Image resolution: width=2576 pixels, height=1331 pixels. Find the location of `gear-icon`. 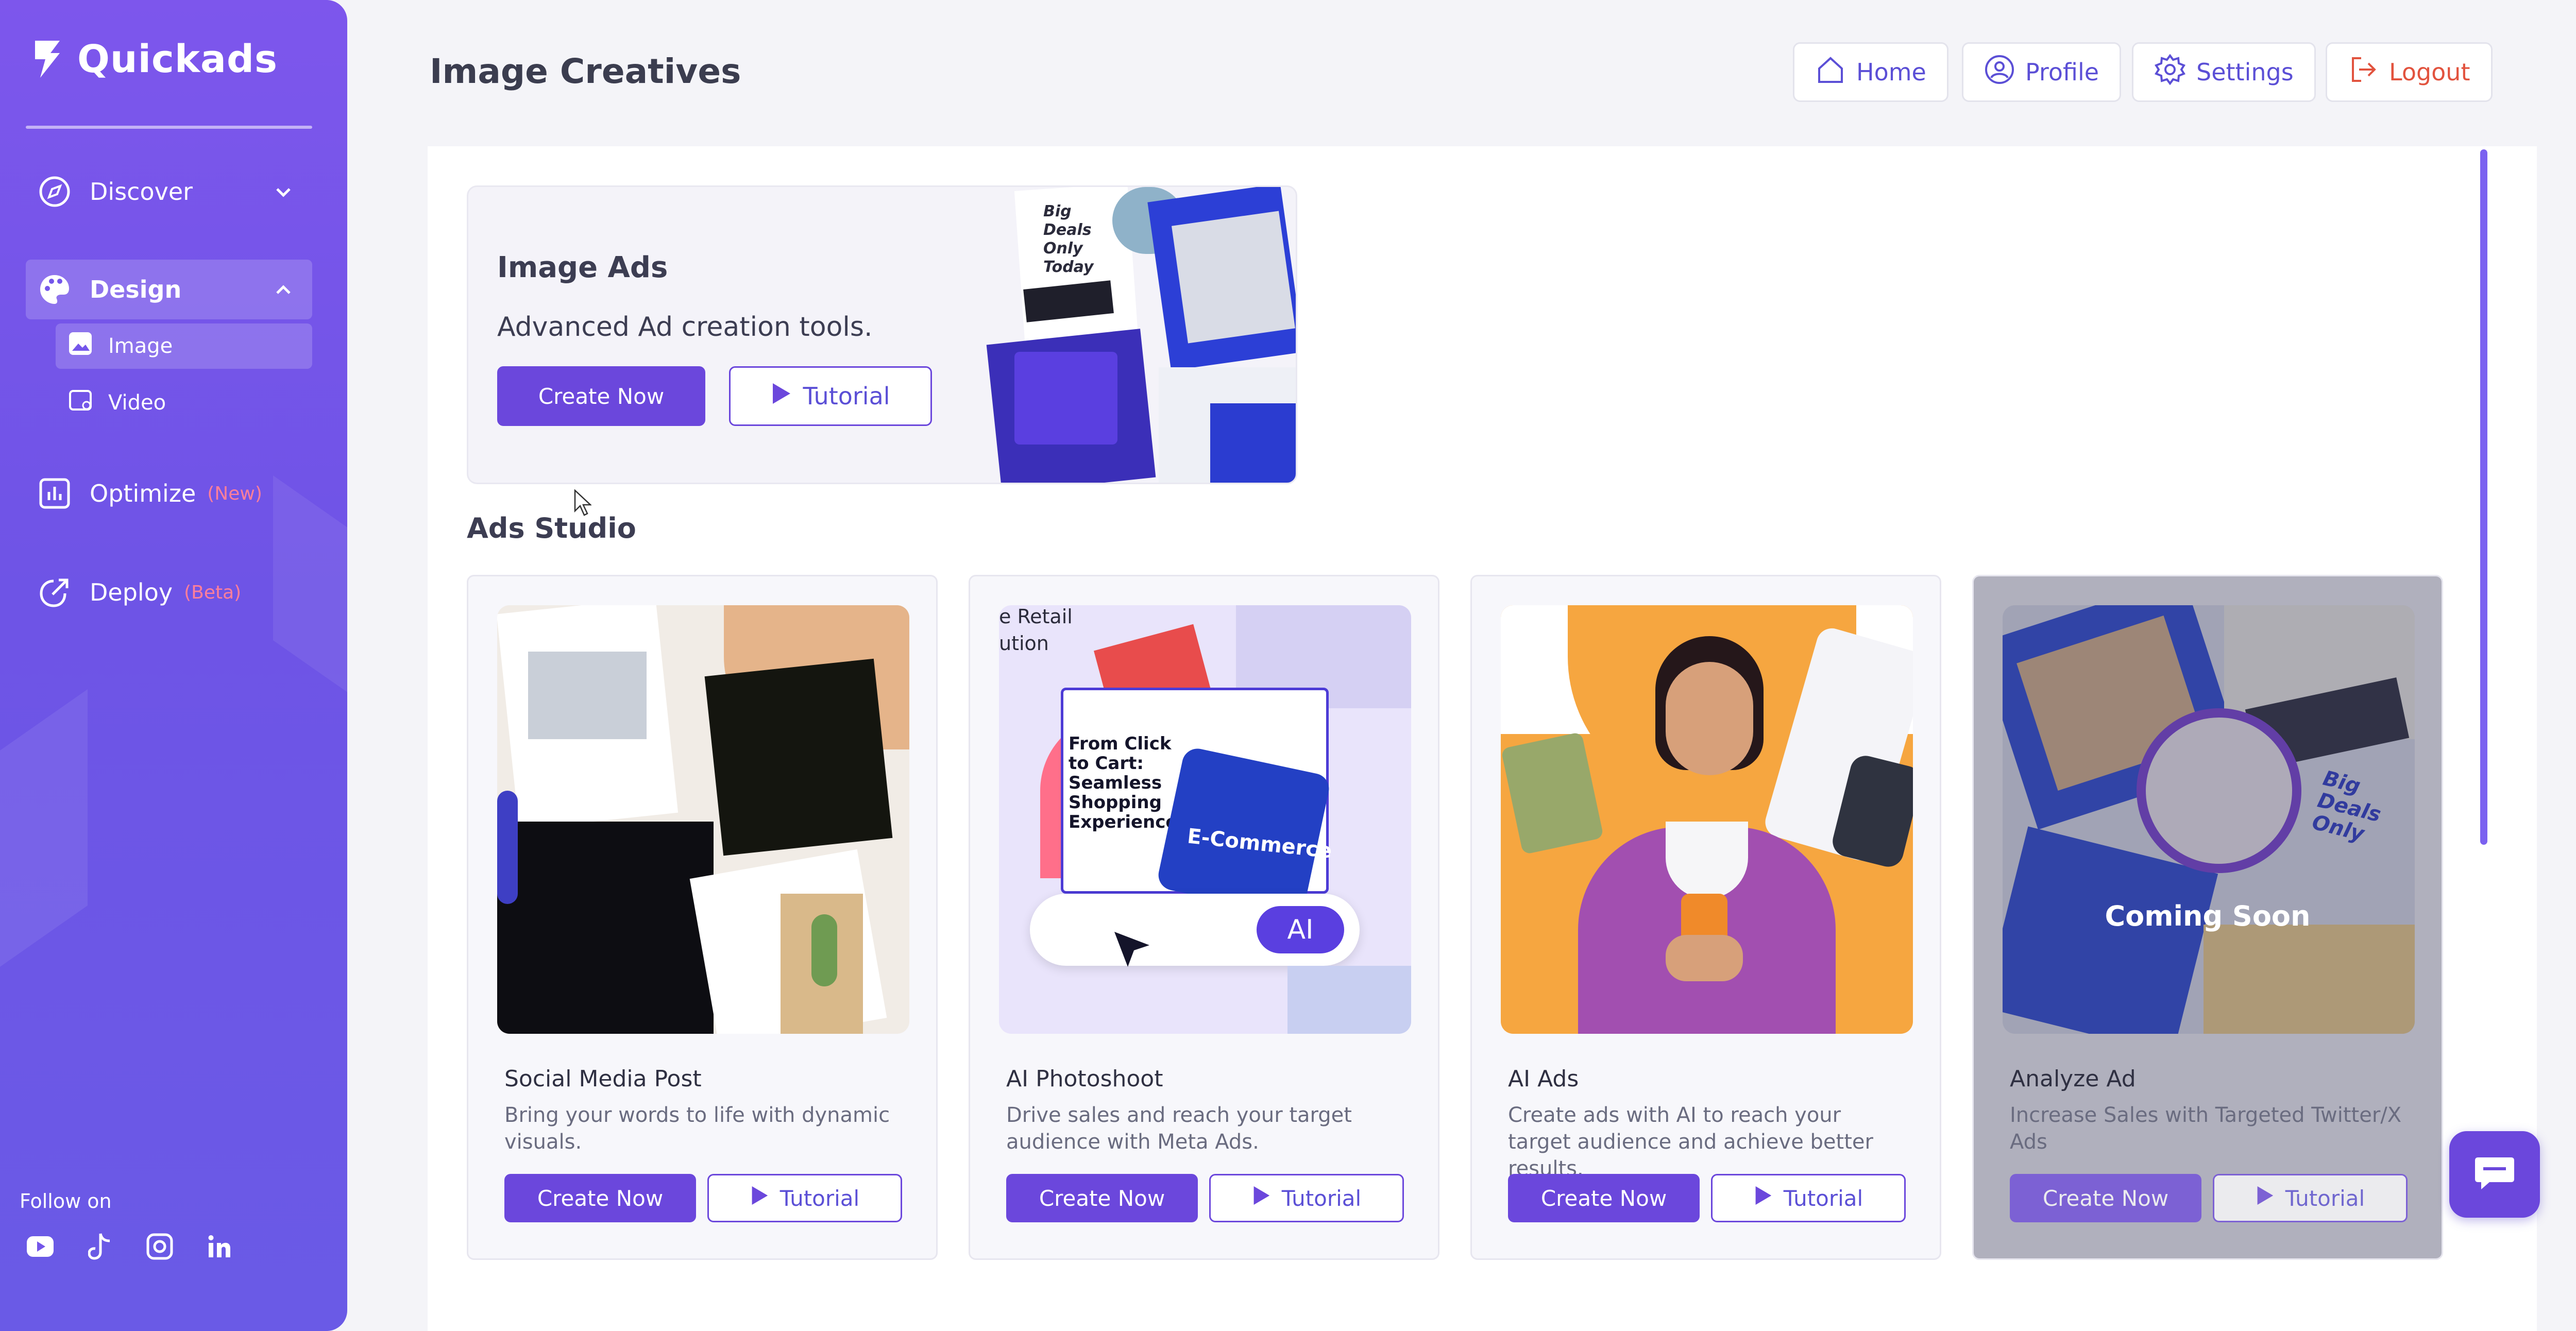

gear-icon is located at coordinates (2170, 72).